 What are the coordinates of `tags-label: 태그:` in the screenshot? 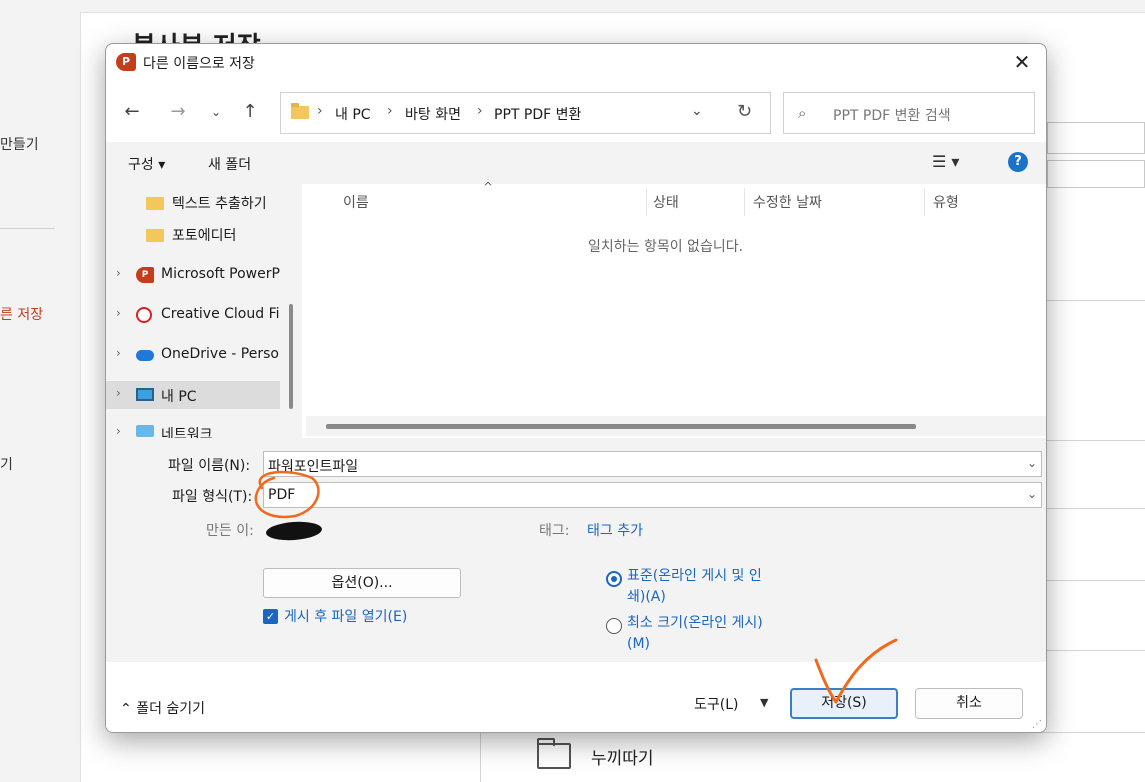 It's located at (554, 531).